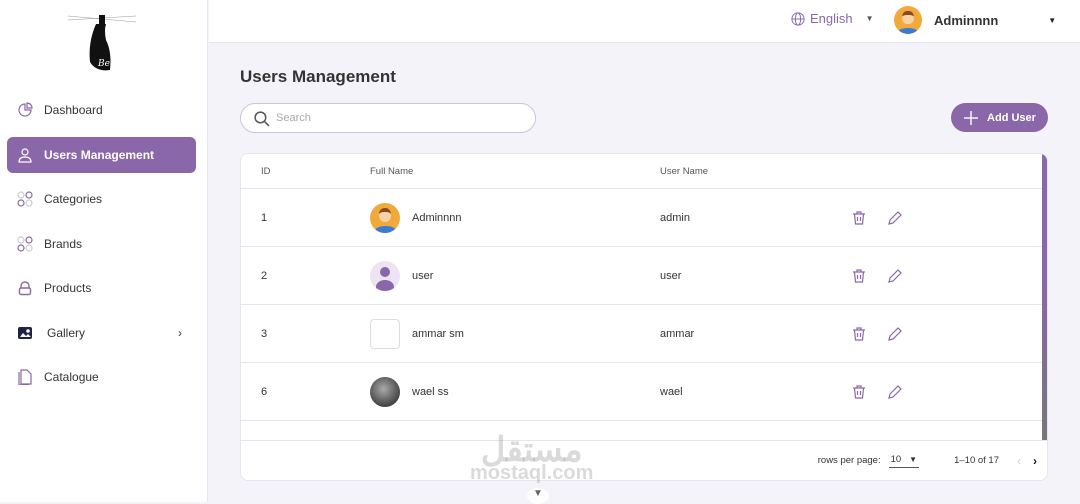 The height and width of the screenshot is (504, 1080). Describe the element at coordinates (25, 155) in the screenshot. I see `user-icon` at that location.